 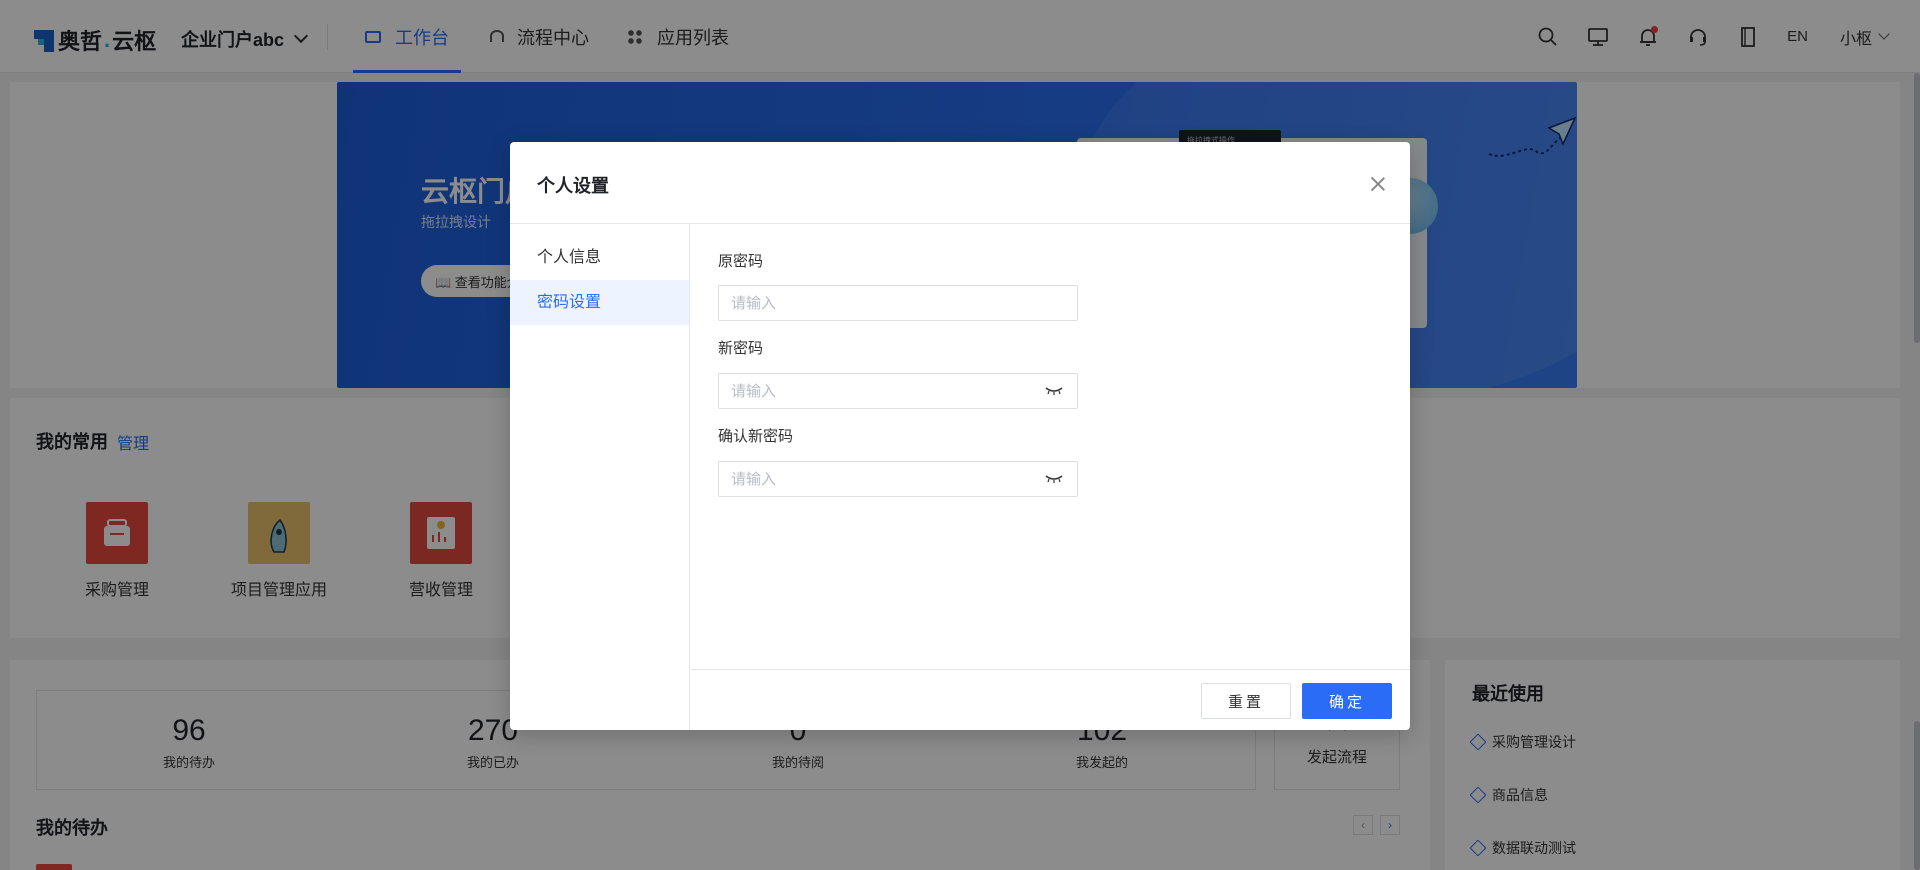 I want to click on confirm-password-input, so click(x=898, y=479).